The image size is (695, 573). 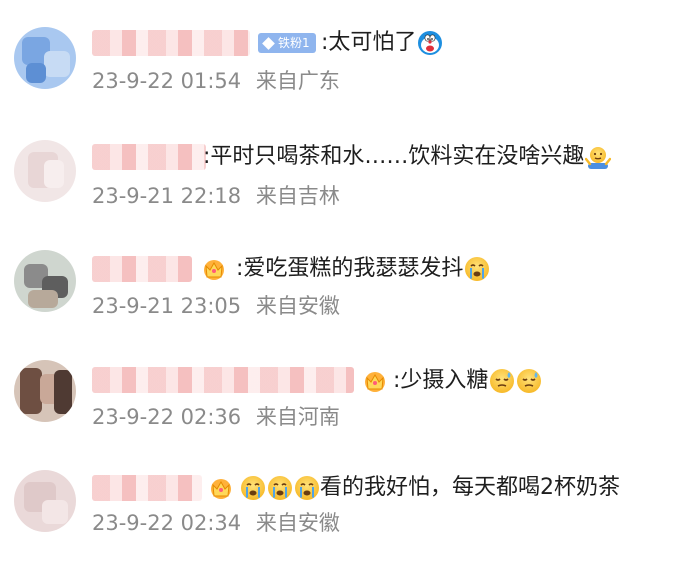 I want to click on timestamp: 23-9-21 23:05, so click(x=167, y=306).